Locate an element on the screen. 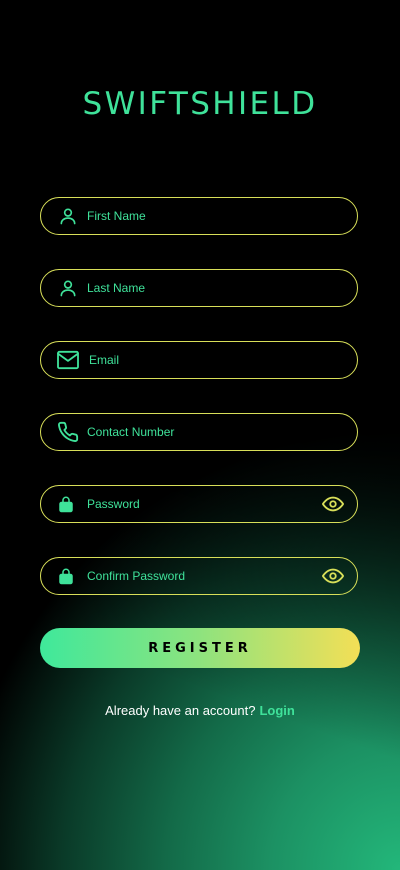 The image size is (400, 870). email-input is located at coordinates (204, 360).